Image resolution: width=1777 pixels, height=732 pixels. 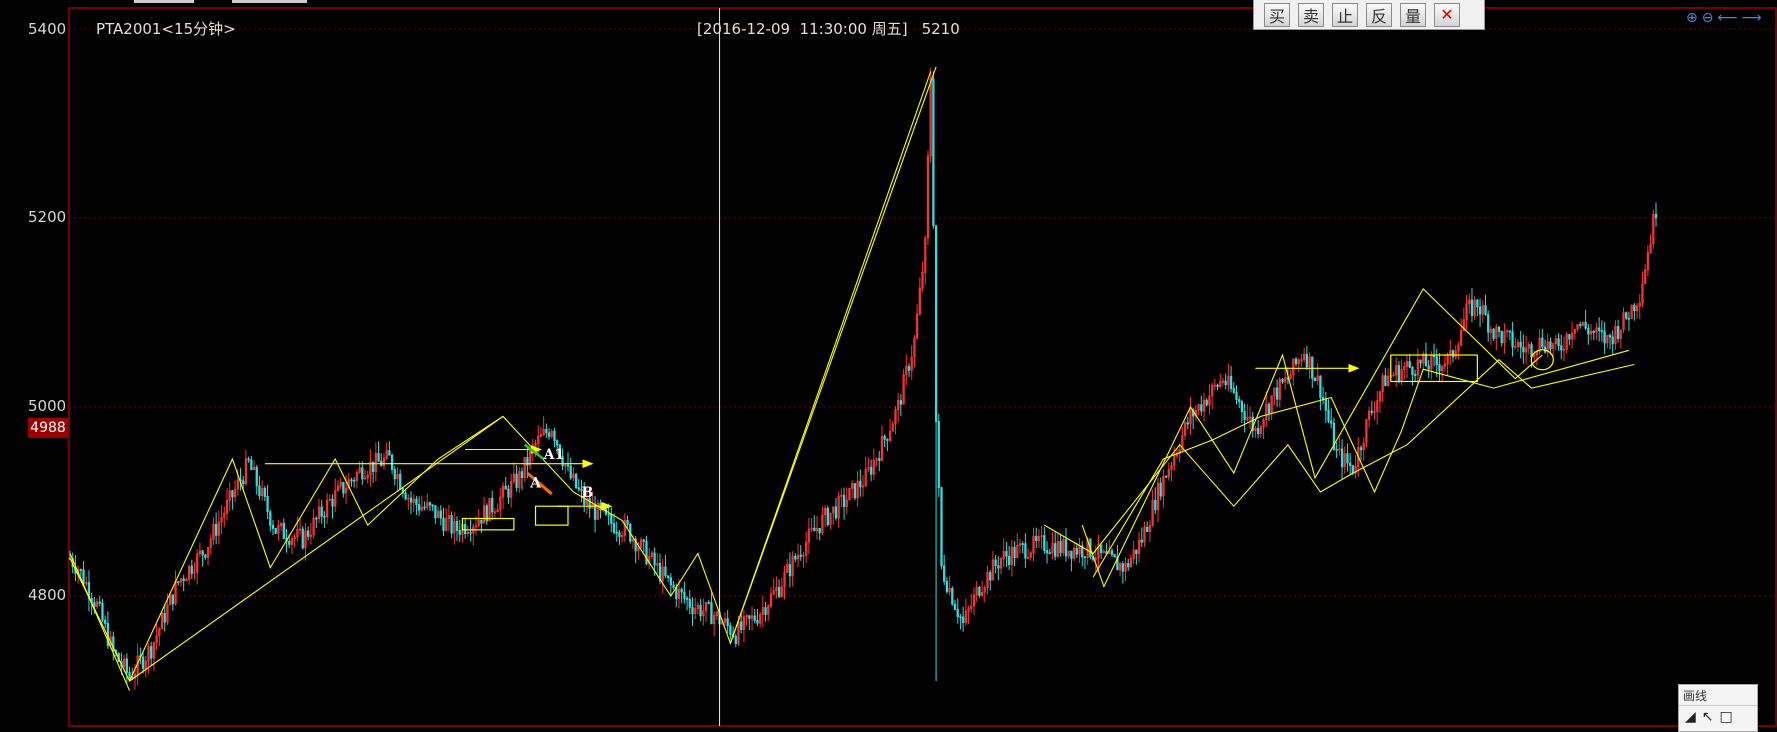 What do you see at coordinates (1718, 708) in the screenshot?
I see `draw-line-panel: 画线 ◢ ↖ □` at bounding box center [1718, 708].